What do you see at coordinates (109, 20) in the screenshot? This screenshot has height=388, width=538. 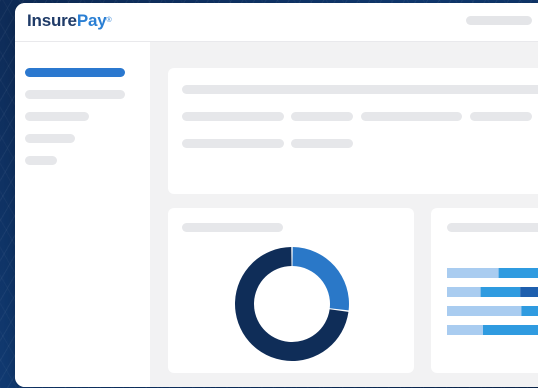 I see `trademark-symbol: ®` at bounding box center [109, 20].